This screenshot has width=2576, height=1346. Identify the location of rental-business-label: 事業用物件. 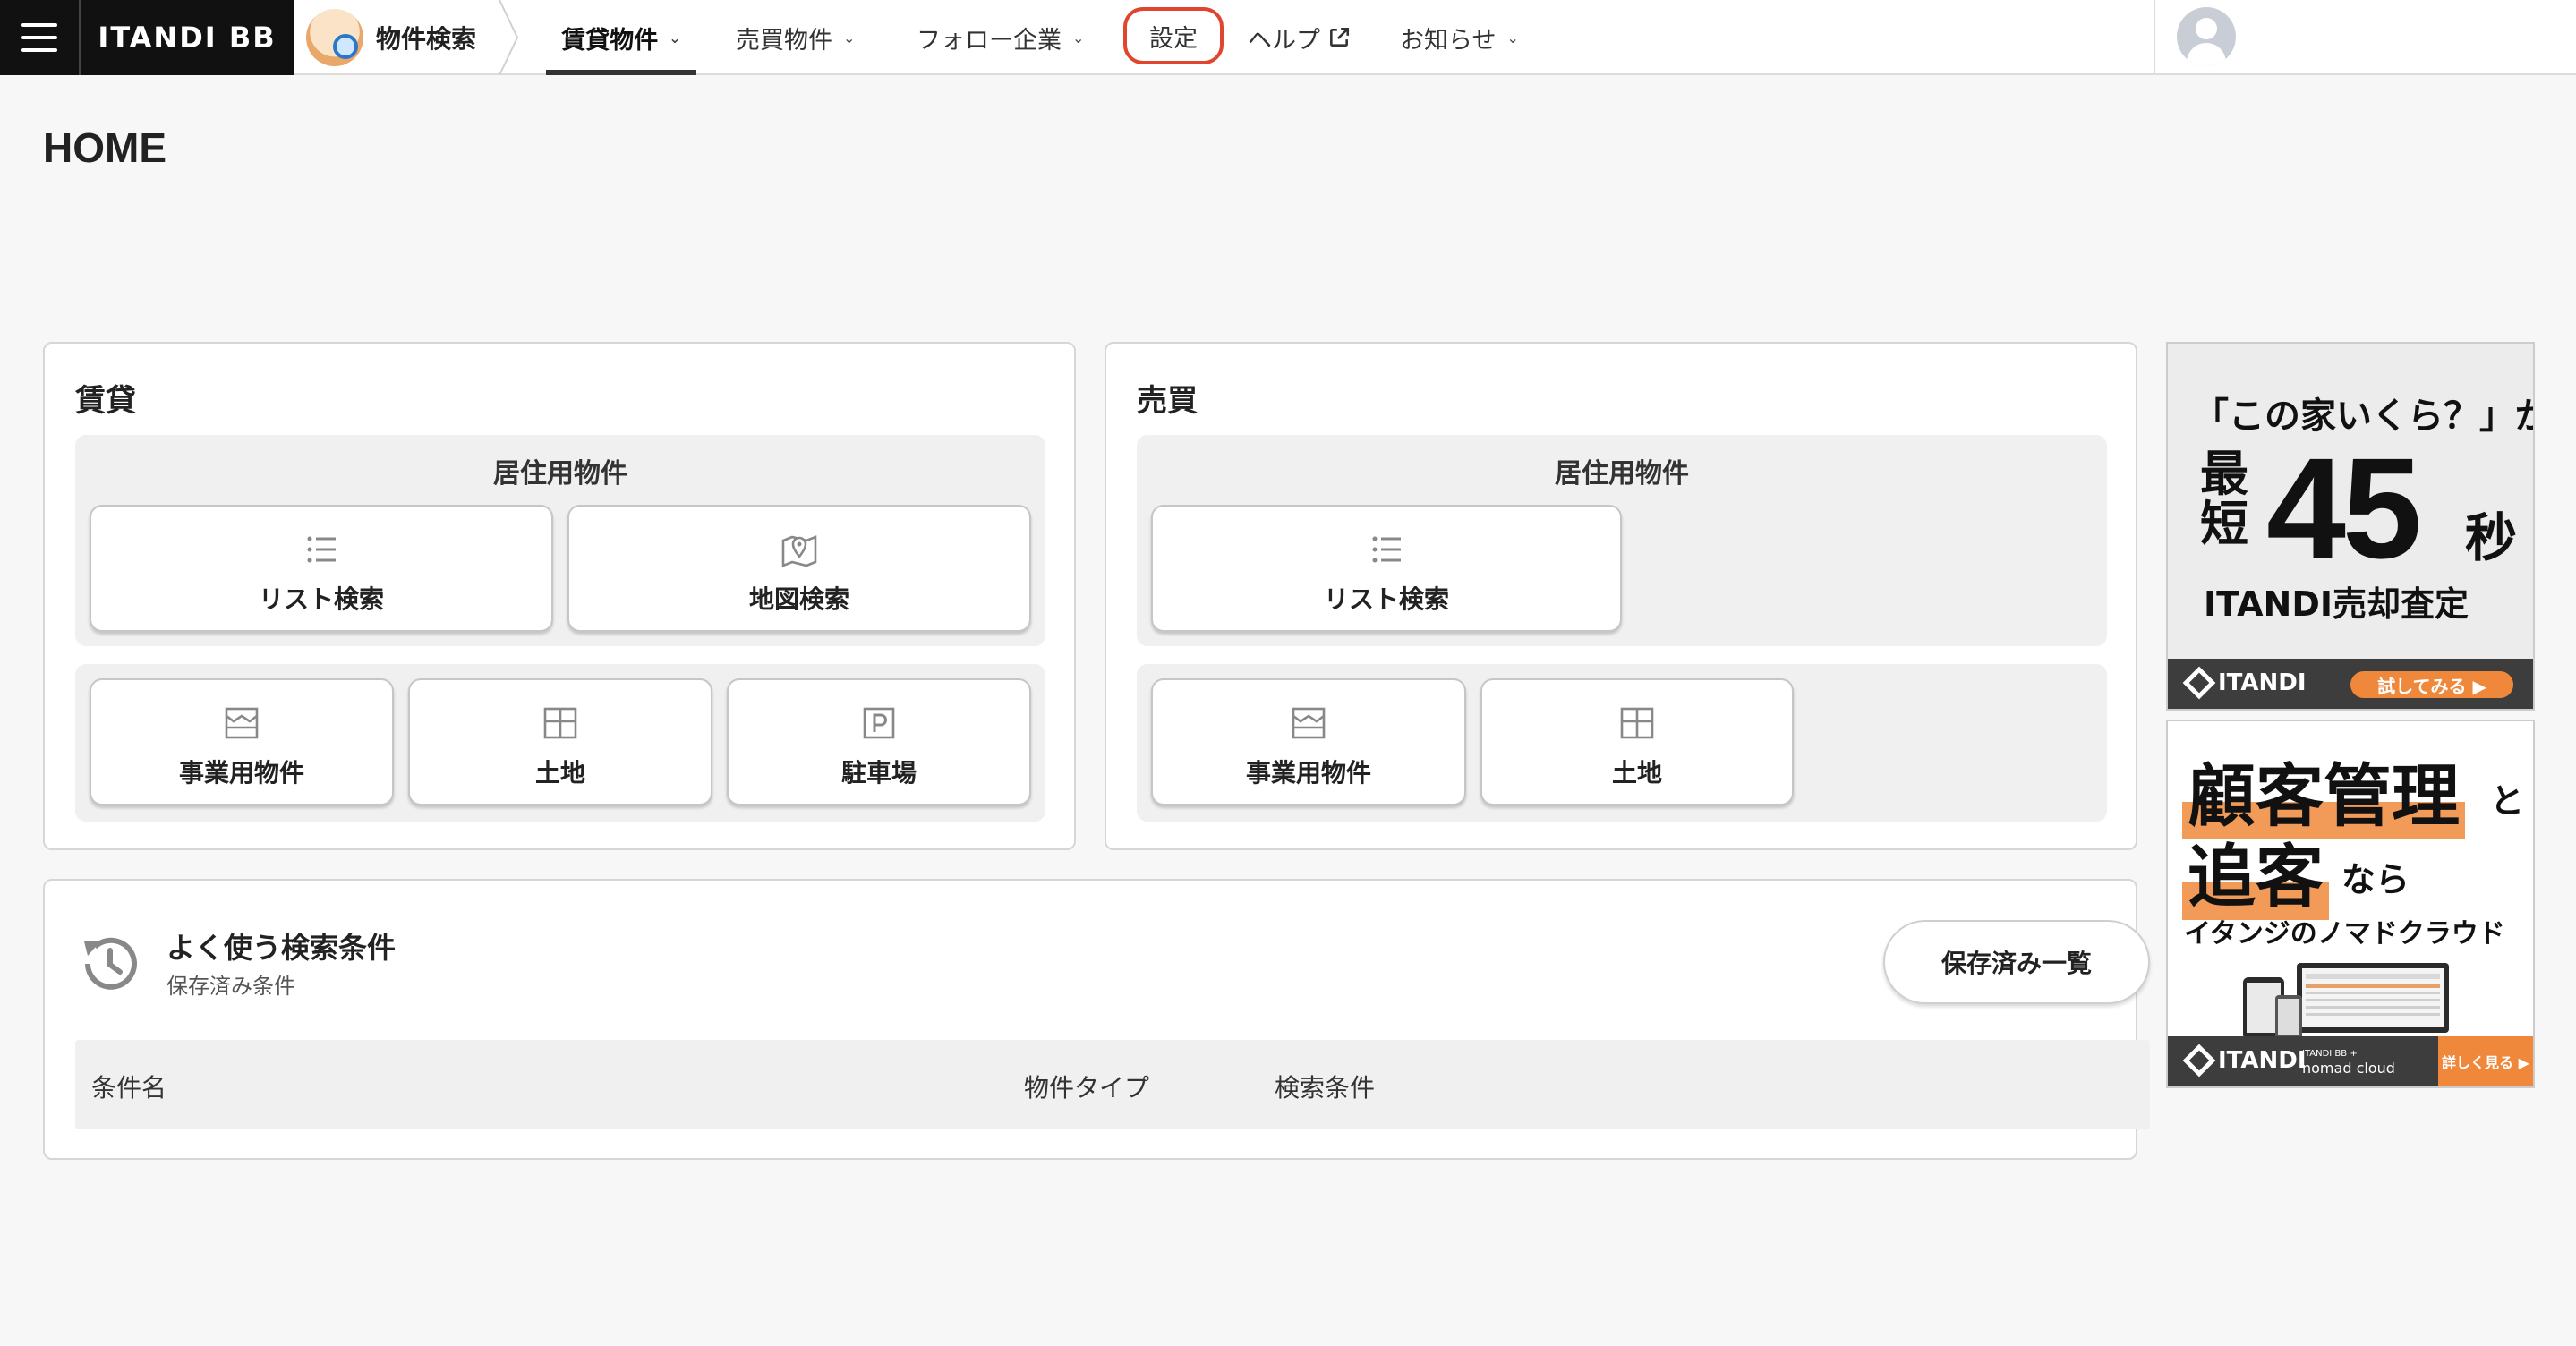
(241, 773).